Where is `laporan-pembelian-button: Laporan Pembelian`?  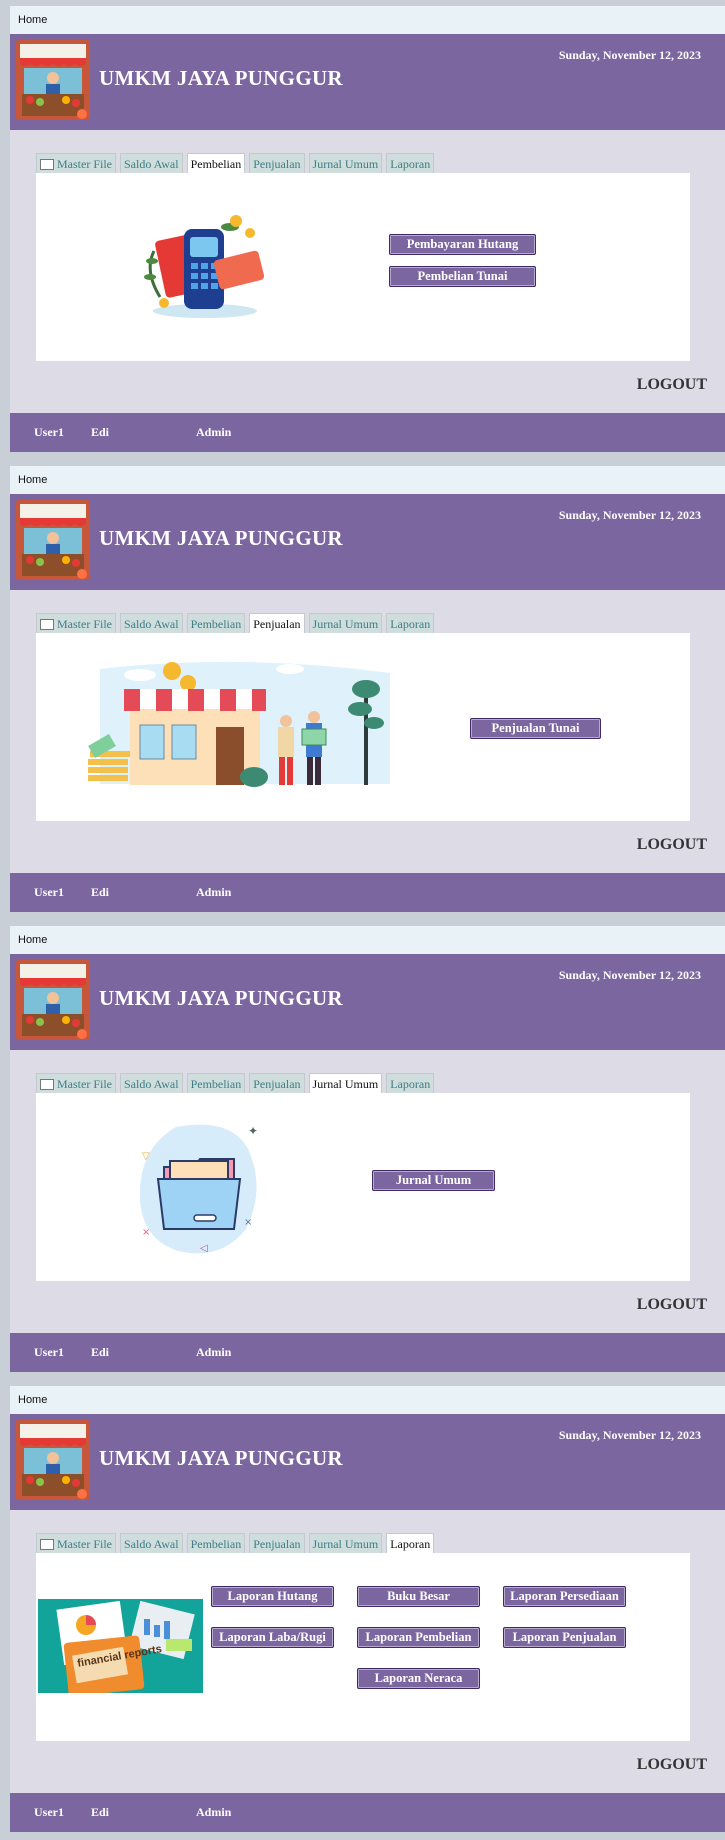
laporan-pembelian-button: Laporan Pembelian is located at coordinates (418, 1637).